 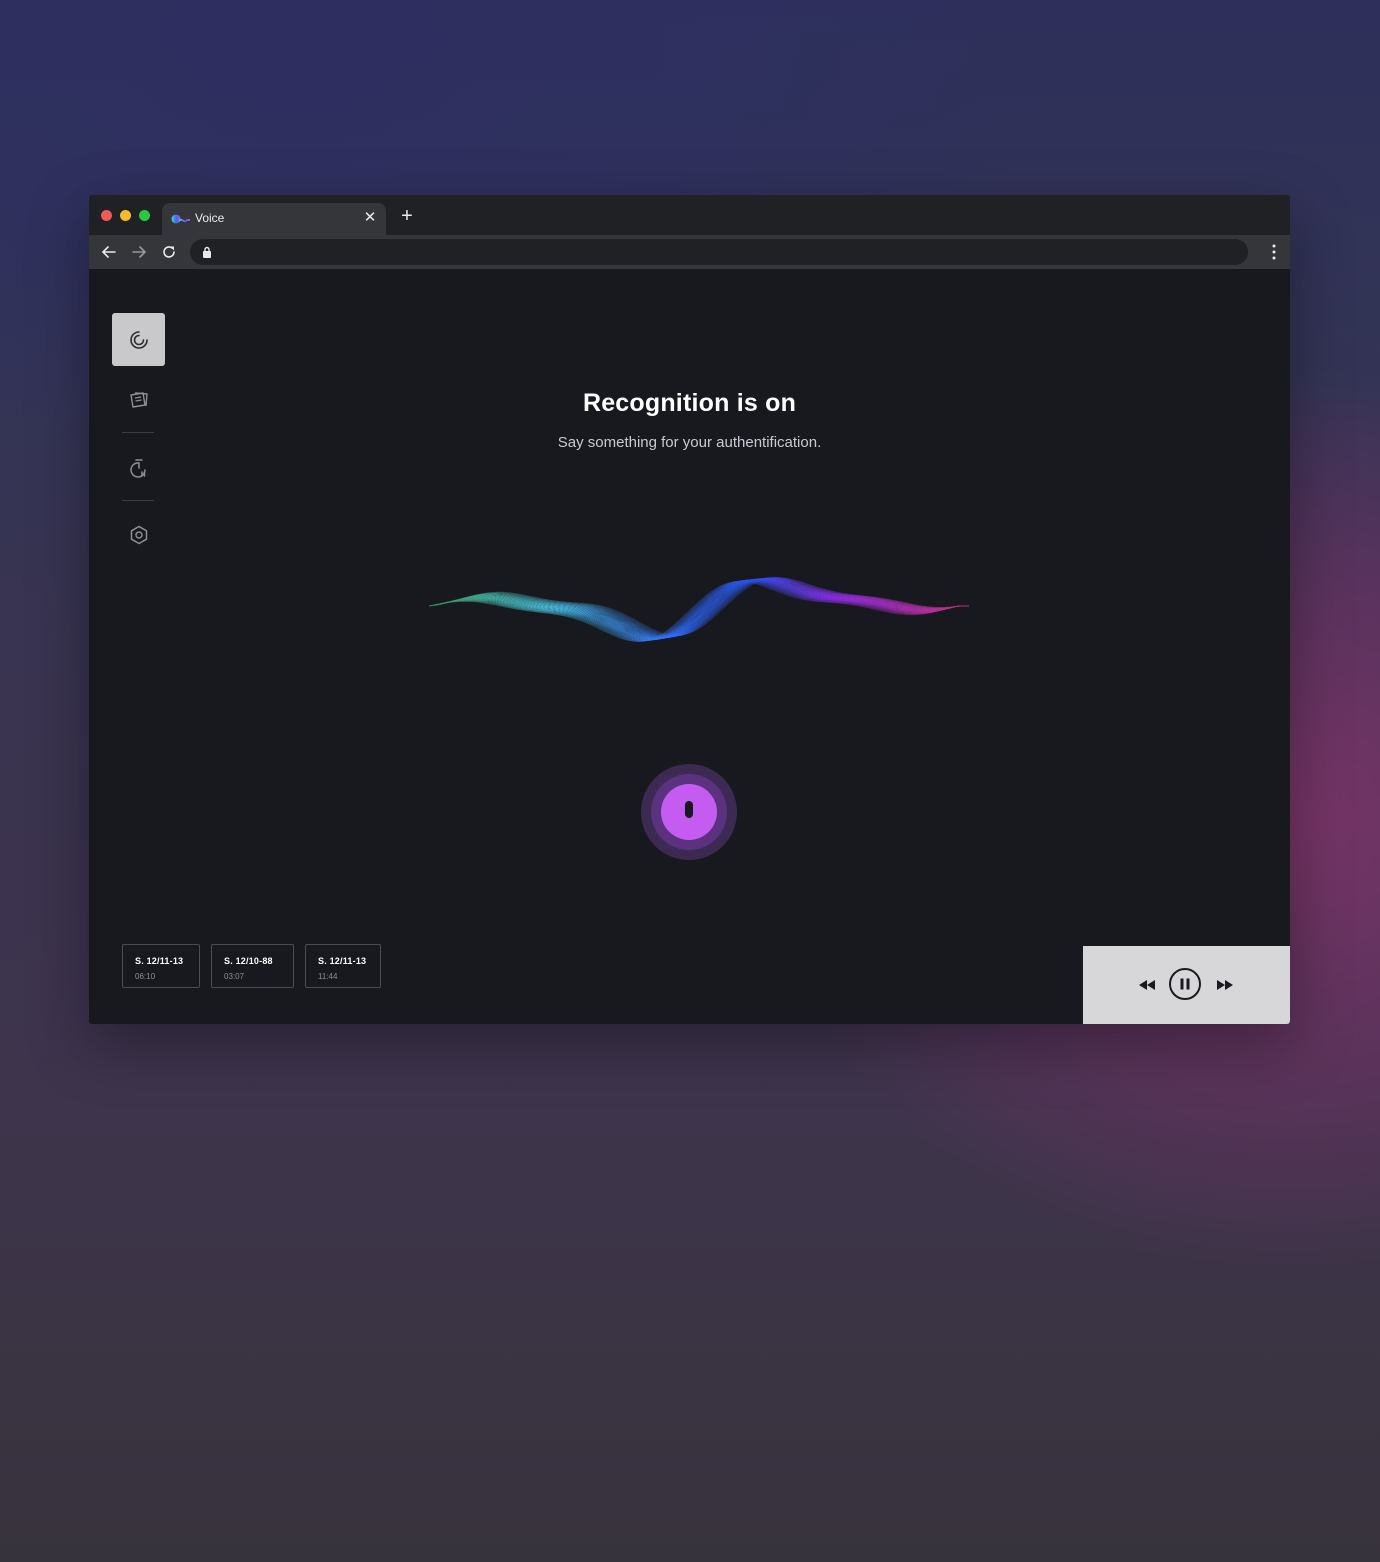 What do you see at coordinates (137, 468) in the screenshot?
I see `stopwatch-icon` at bounding box center [137, 468].